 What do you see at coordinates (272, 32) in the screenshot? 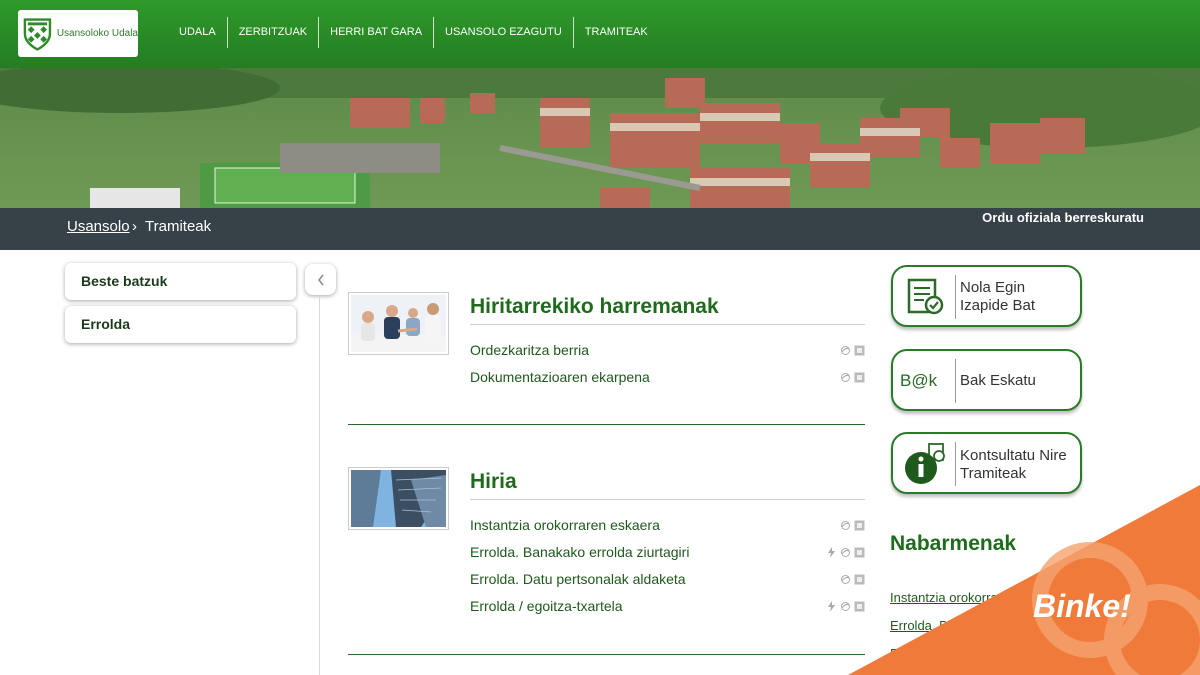
I see `nav-zerbitzuak: ZERBITZUAK` at bounding box center [272, 32].